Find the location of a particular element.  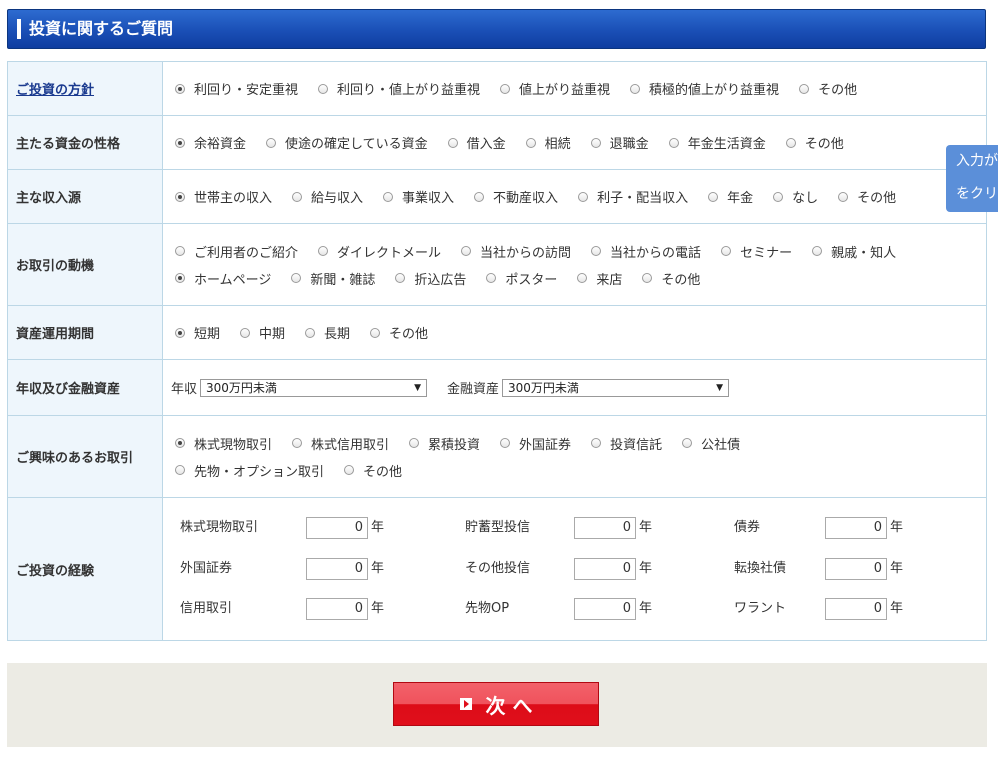

period-option: その他 is located at coordinates (399, 332).